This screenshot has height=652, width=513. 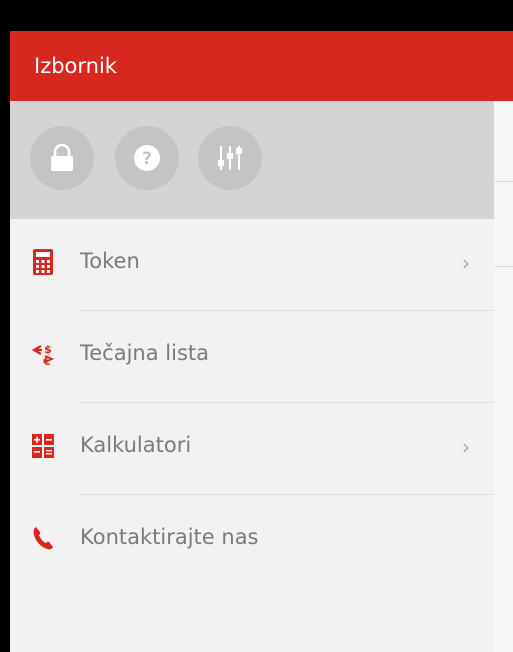 I want to click on settings-button, so click(x=230, y=158).